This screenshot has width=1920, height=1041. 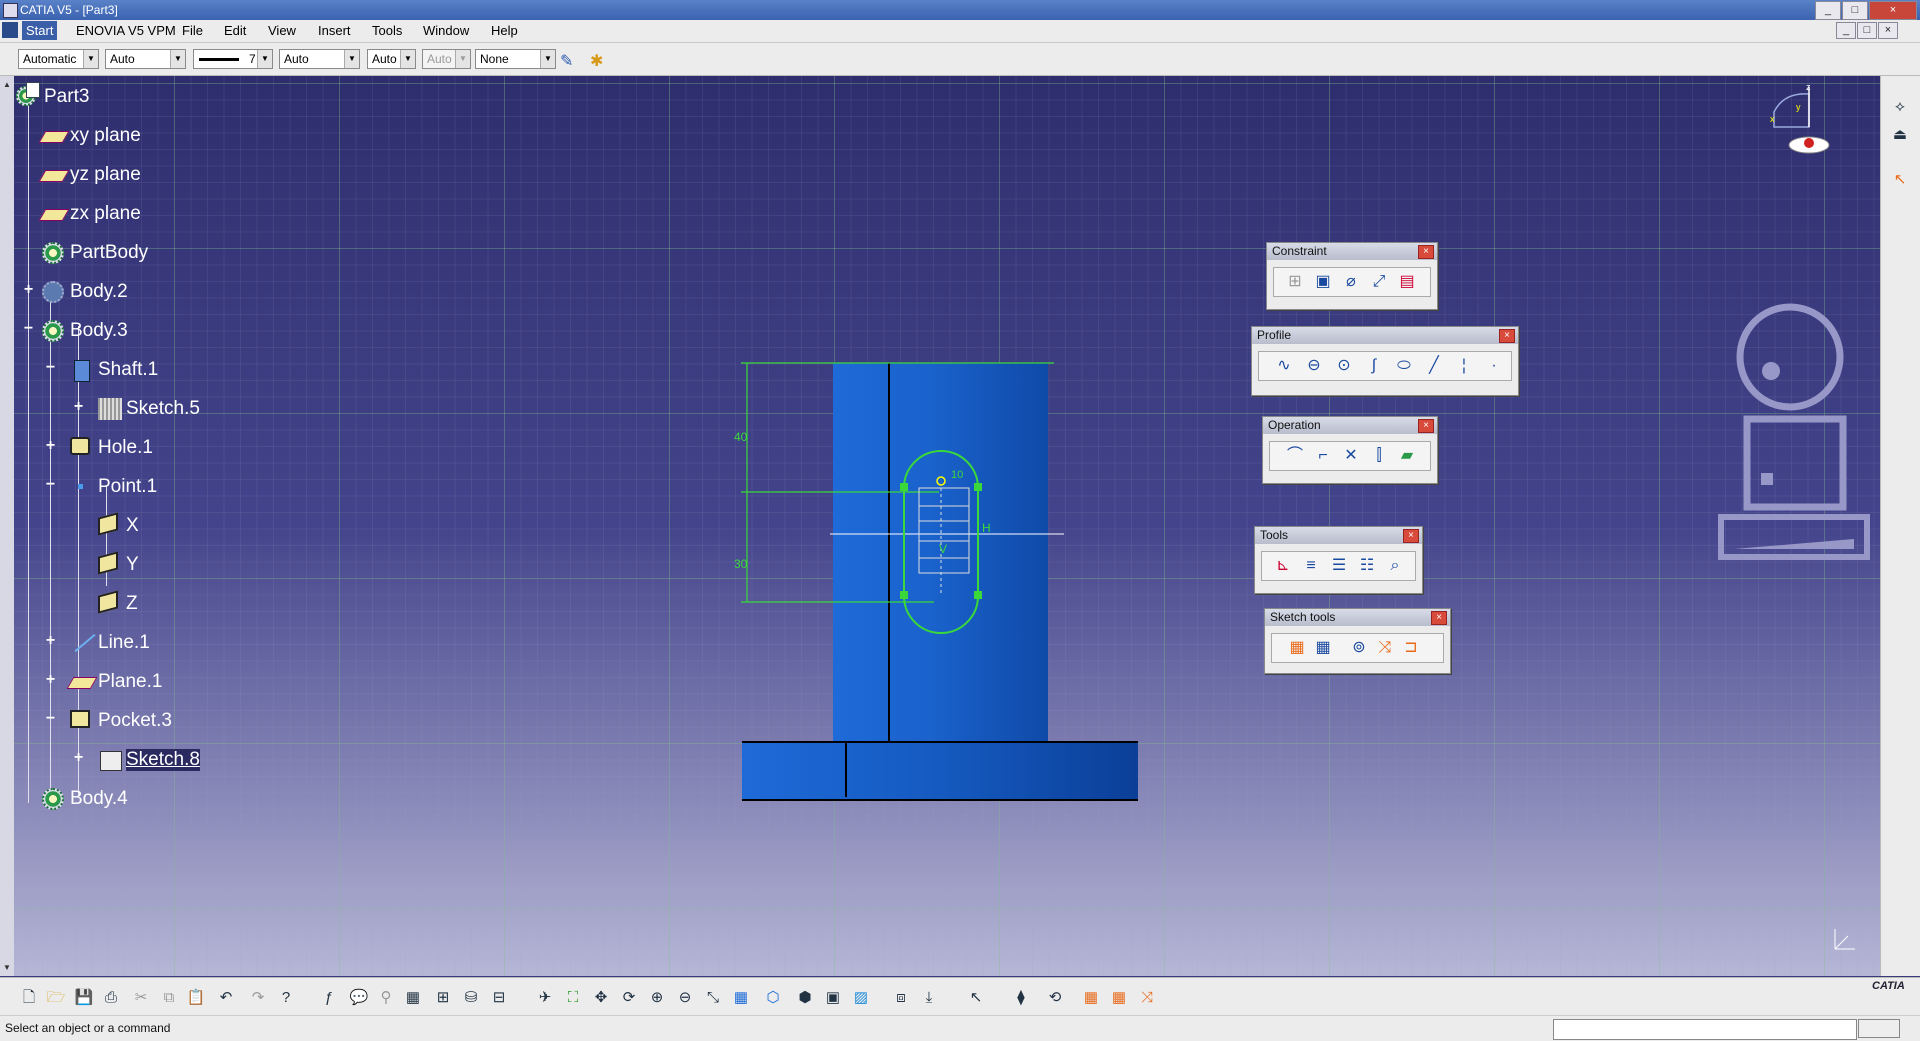 I want to click on tree-item-hole1: Hole.1, so click(x=111, y=448).